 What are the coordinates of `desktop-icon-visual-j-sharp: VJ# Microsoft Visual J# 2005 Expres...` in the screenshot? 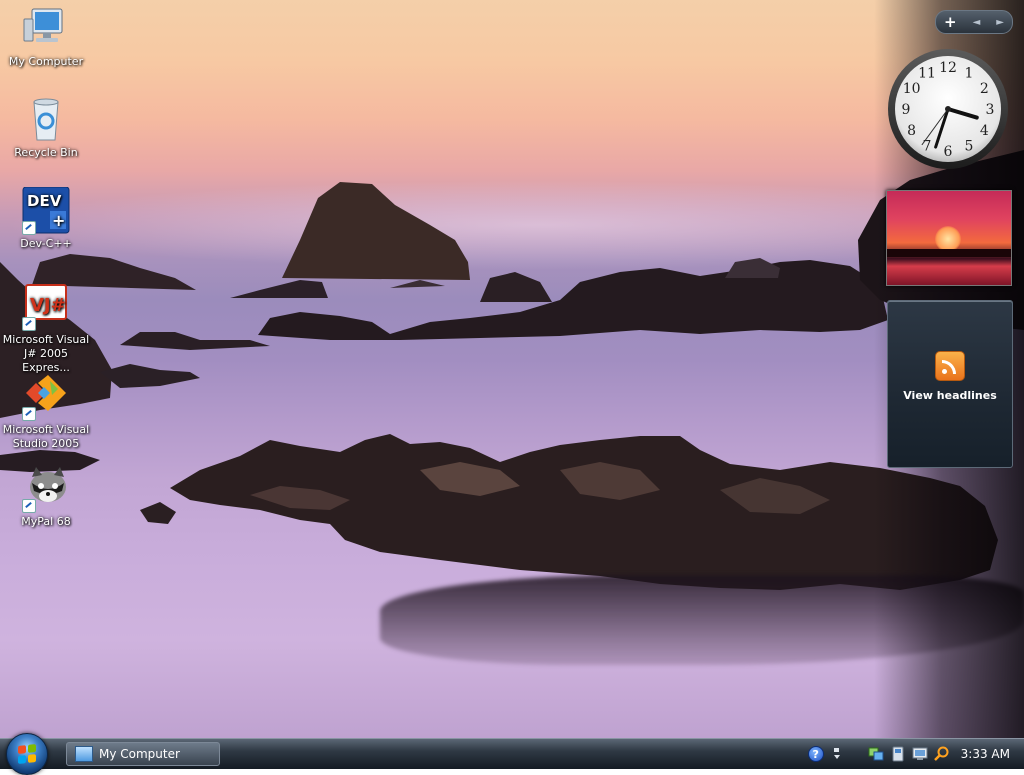 It's located at (46, 329).